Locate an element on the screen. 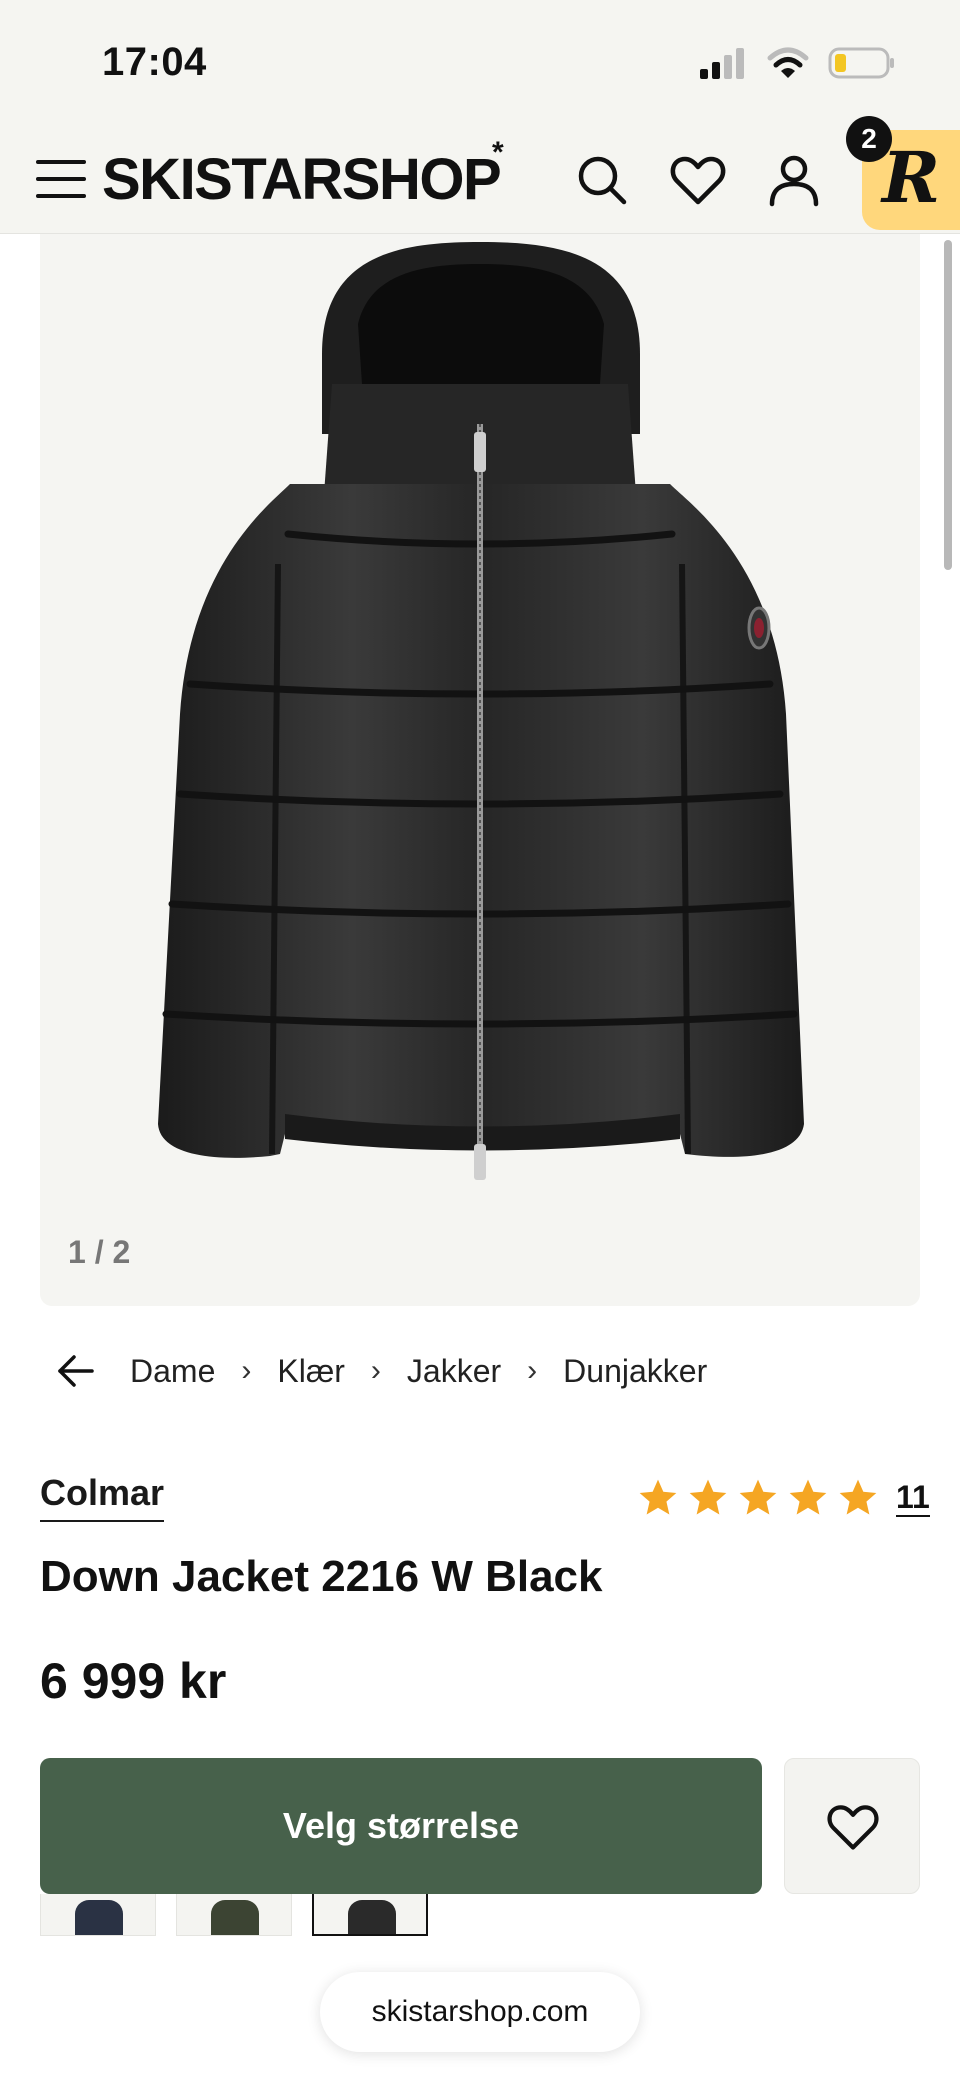 The height and width of the screenshot is (2078, 960). brand-link: Colmar is located at coordinates (102, 1497).